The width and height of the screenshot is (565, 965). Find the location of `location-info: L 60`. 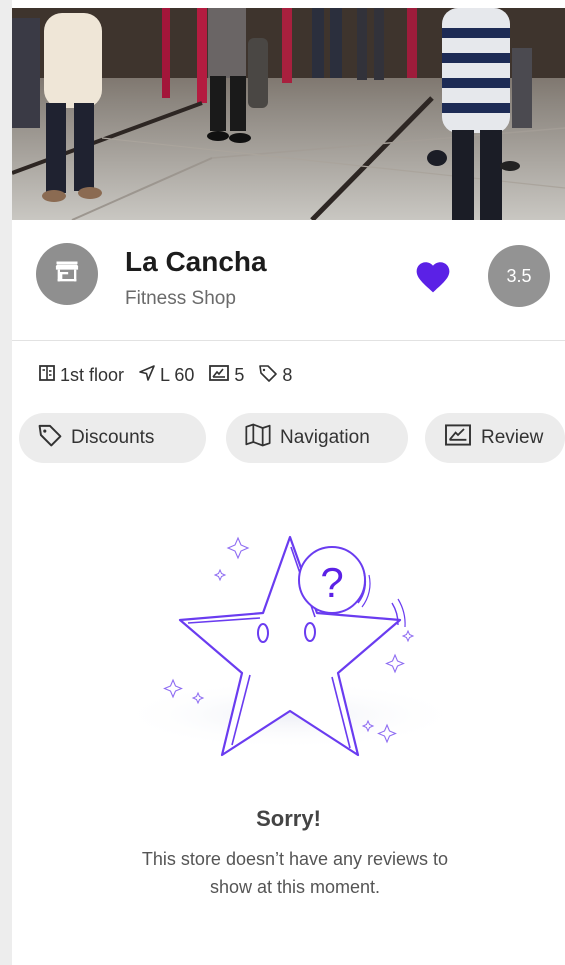

location-info: L 60 is located at coordinates (166, 375).